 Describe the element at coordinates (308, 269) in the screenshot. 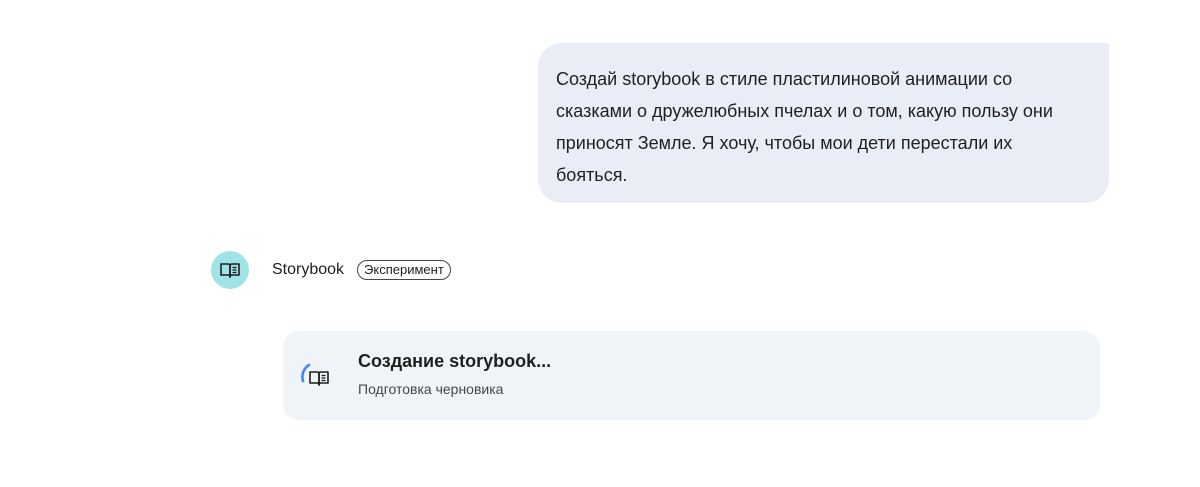

I see `app-name: Storybook` at that location.